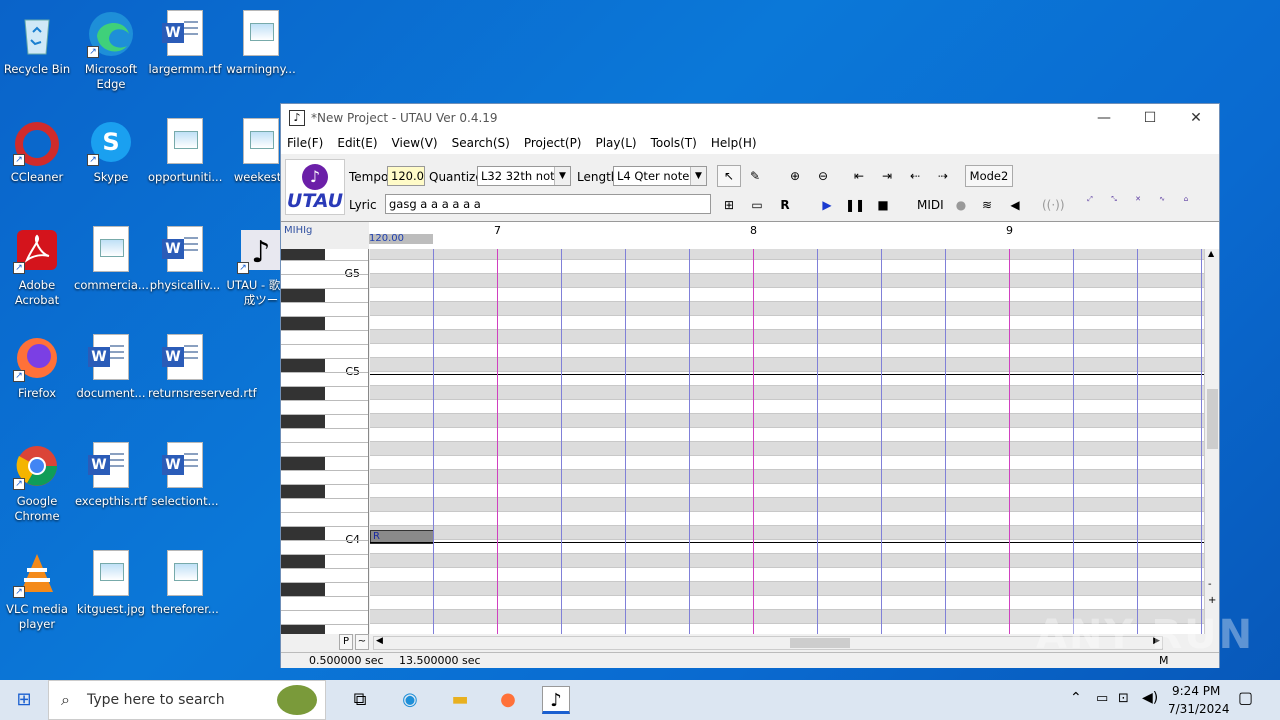 The height and width of the screenshot is (720, 1280). Describe the element at coordinates (1196, 691) in the screenshot. I see `clock-time: 9:24 PM` at that location.